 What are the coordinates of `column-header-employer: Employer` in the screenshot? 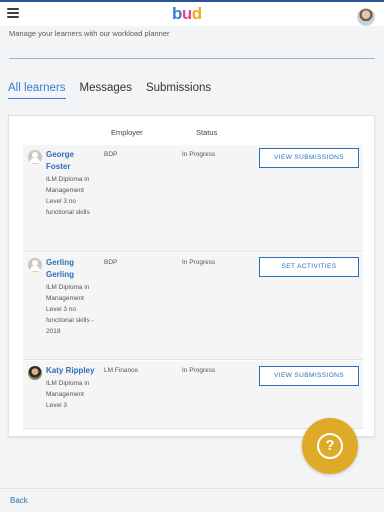 It's located at (127, 132).